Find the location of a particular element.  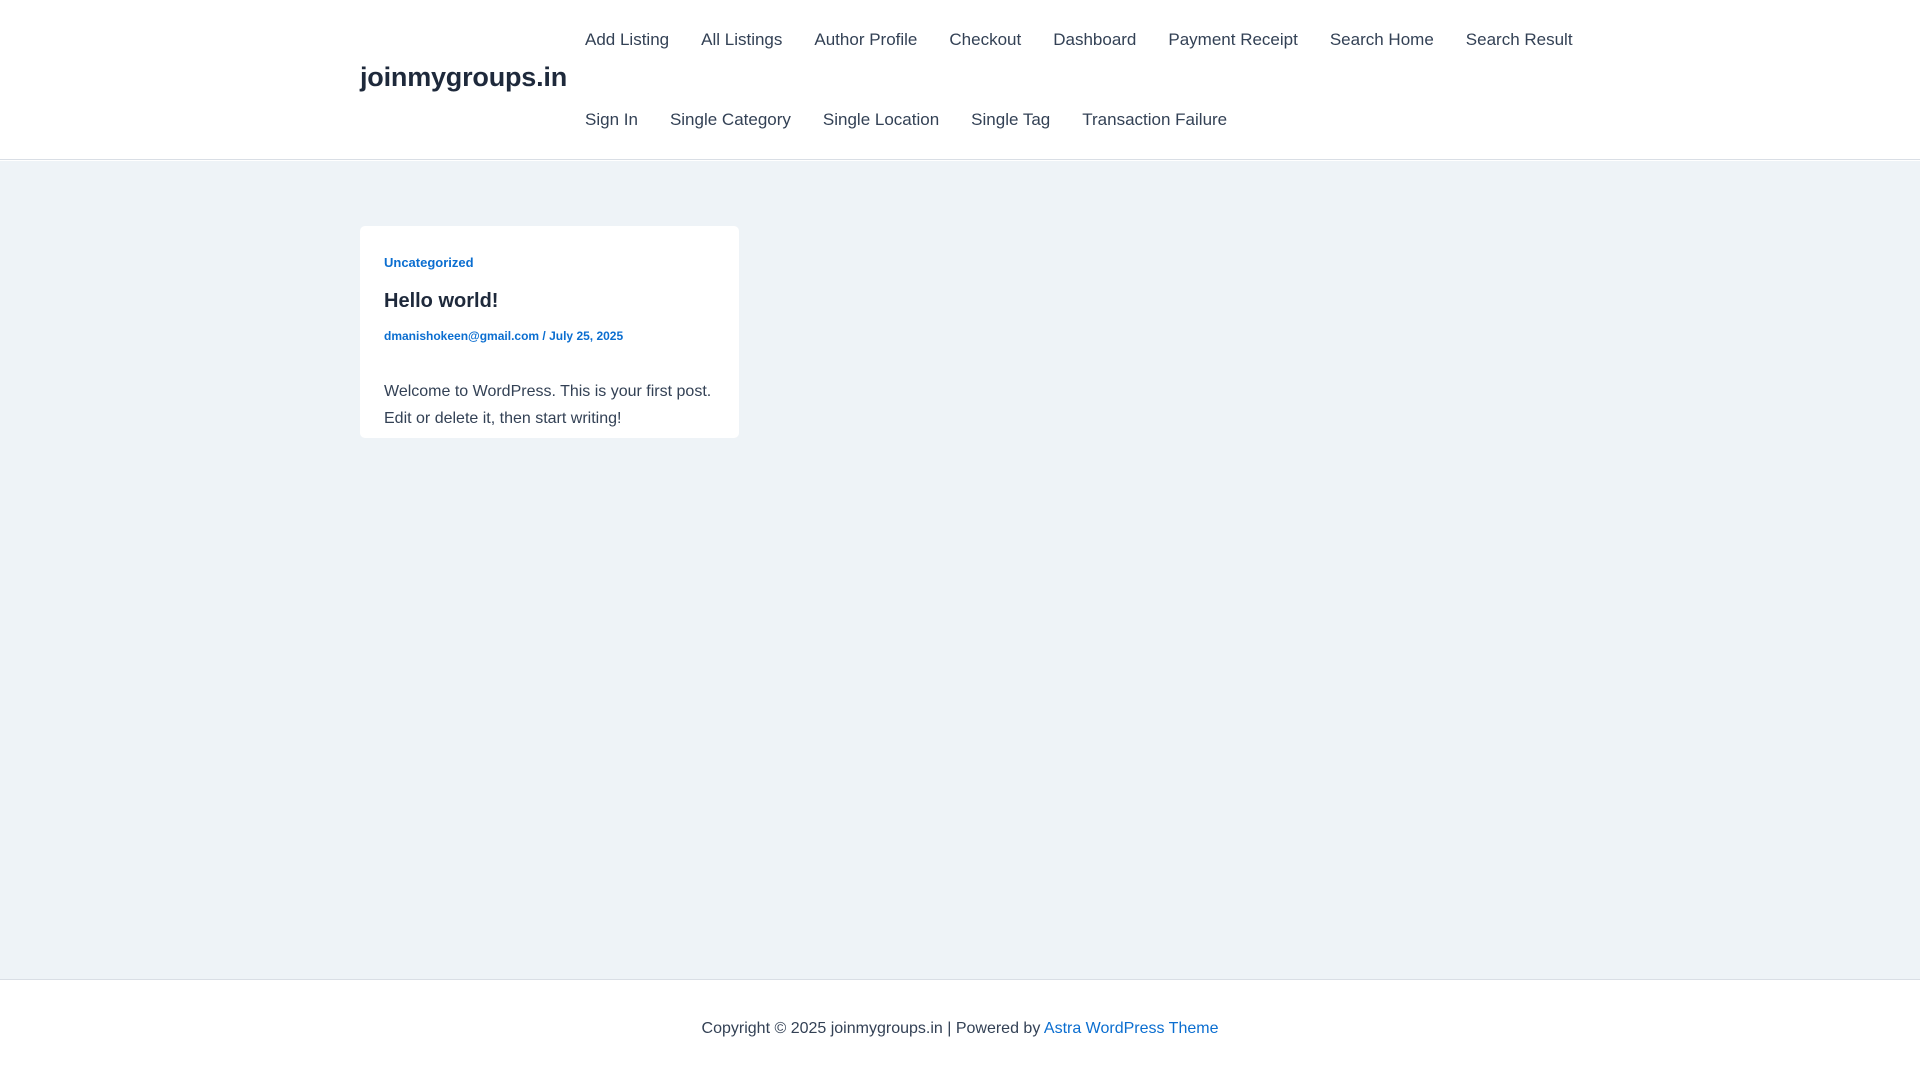

nav-item-search-result: Search Result is located at coordinates (1519, 40).